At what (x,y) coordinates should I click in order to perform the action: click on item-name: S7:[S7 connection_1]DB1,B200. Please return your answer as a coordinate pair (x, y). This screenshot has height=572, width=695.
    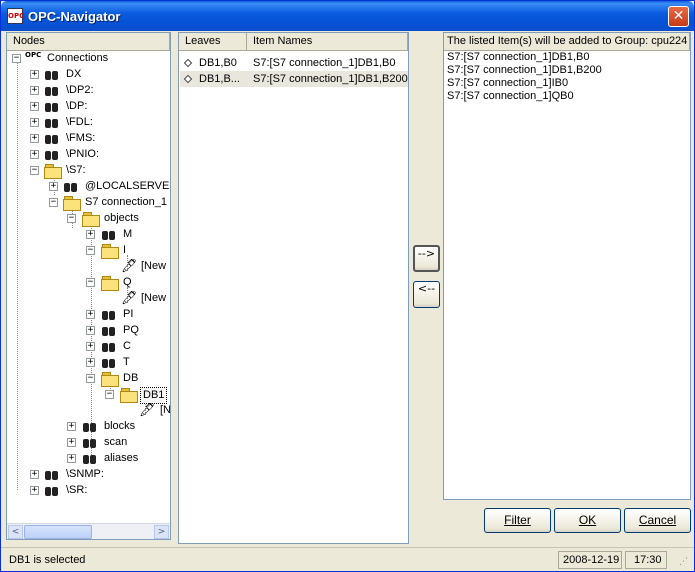
    Looking at the image, I should click on (330, 79).